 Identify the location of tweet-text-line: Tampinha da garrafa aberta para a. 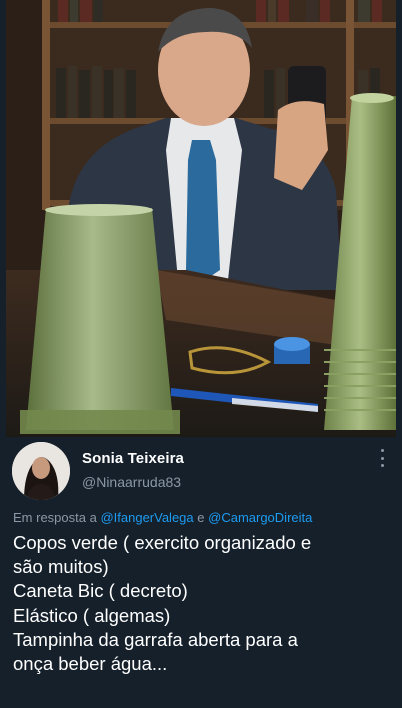
(155, 639).